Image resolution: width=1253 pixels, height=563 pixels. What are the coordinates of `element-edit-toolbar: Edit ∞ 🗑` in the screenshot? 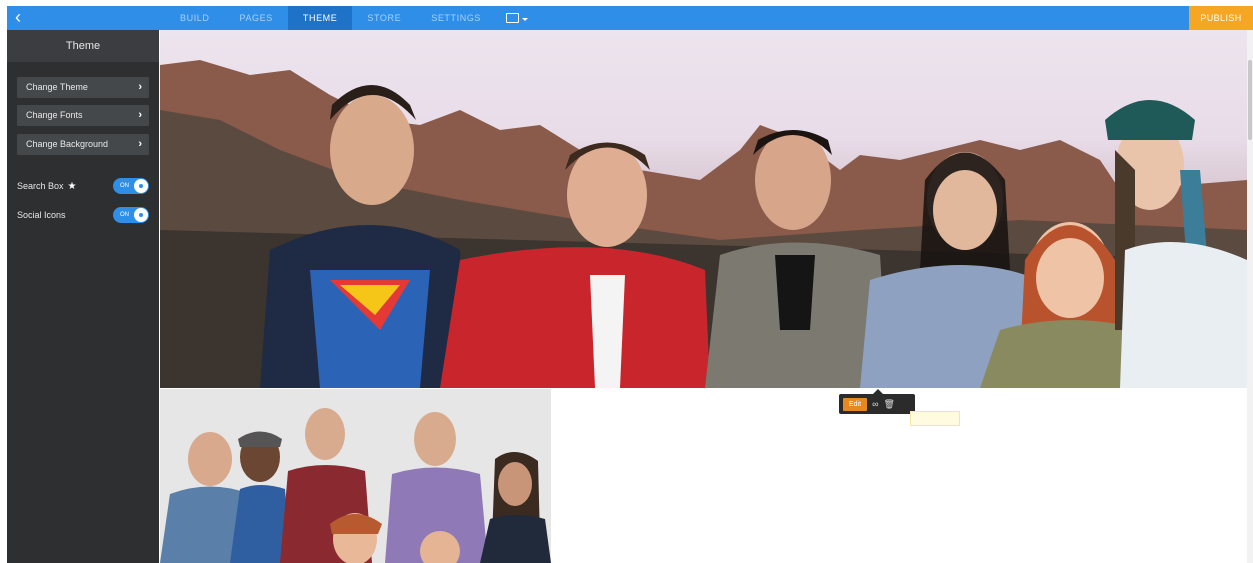 It's located at (877, 401).